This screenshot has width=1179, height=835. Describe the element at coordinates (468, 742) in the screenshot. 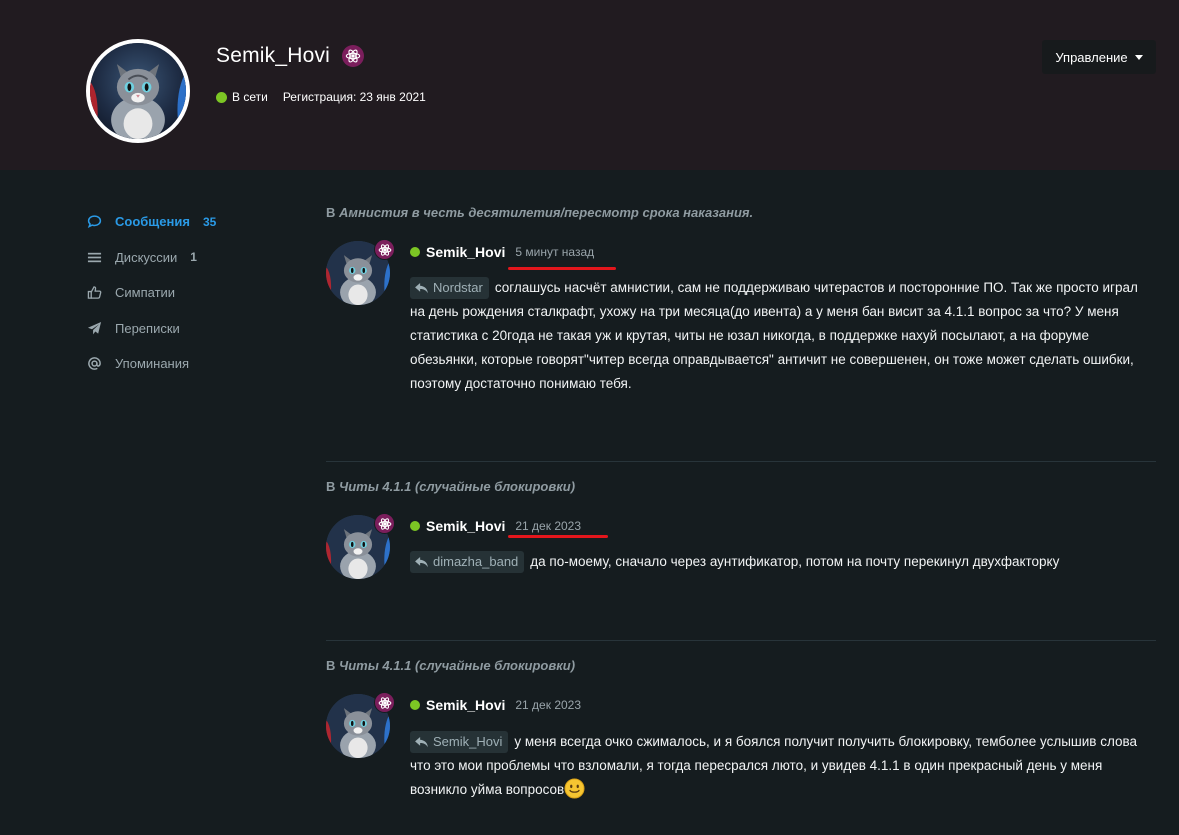

I see `reply-to-name: Semik_Hovi` at that location.